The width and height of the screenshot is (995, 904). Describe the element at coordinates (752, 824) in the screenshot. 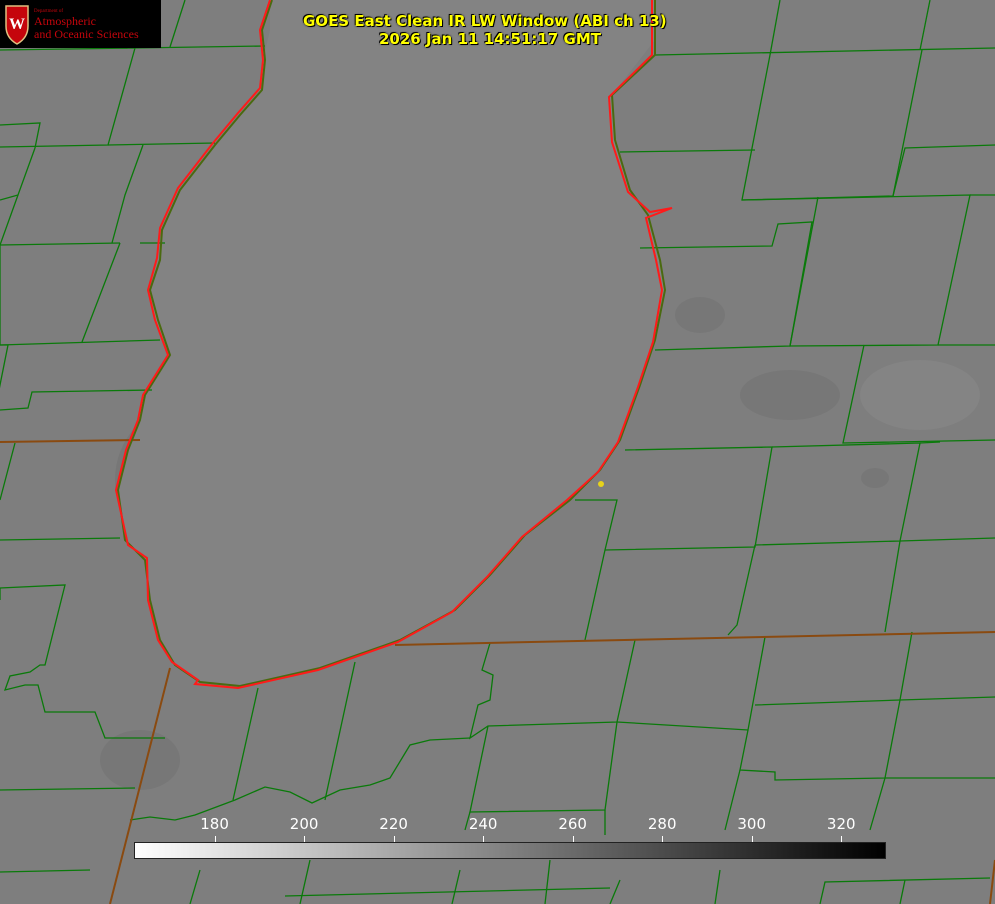

I see `colorbar-tick-label: 300` at that location.